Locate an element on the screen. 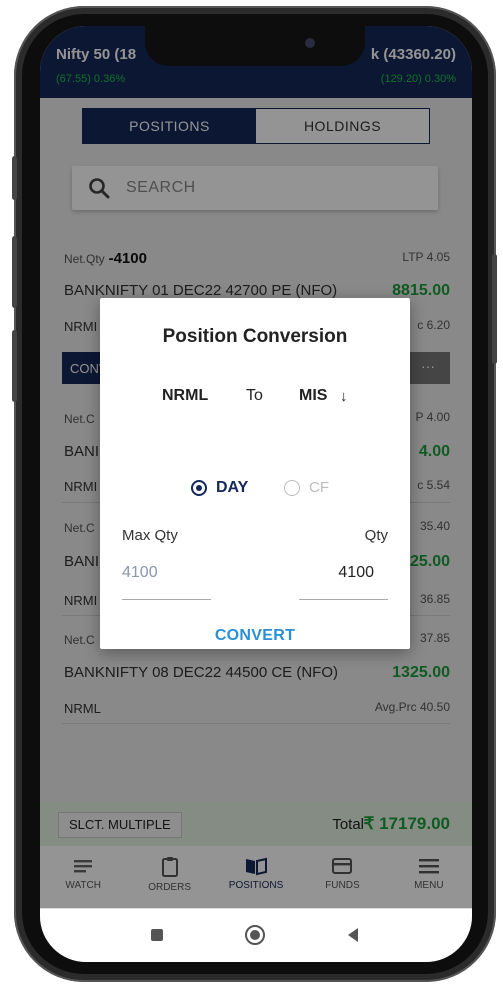  to-label: To is located at coordinates (254, 395).